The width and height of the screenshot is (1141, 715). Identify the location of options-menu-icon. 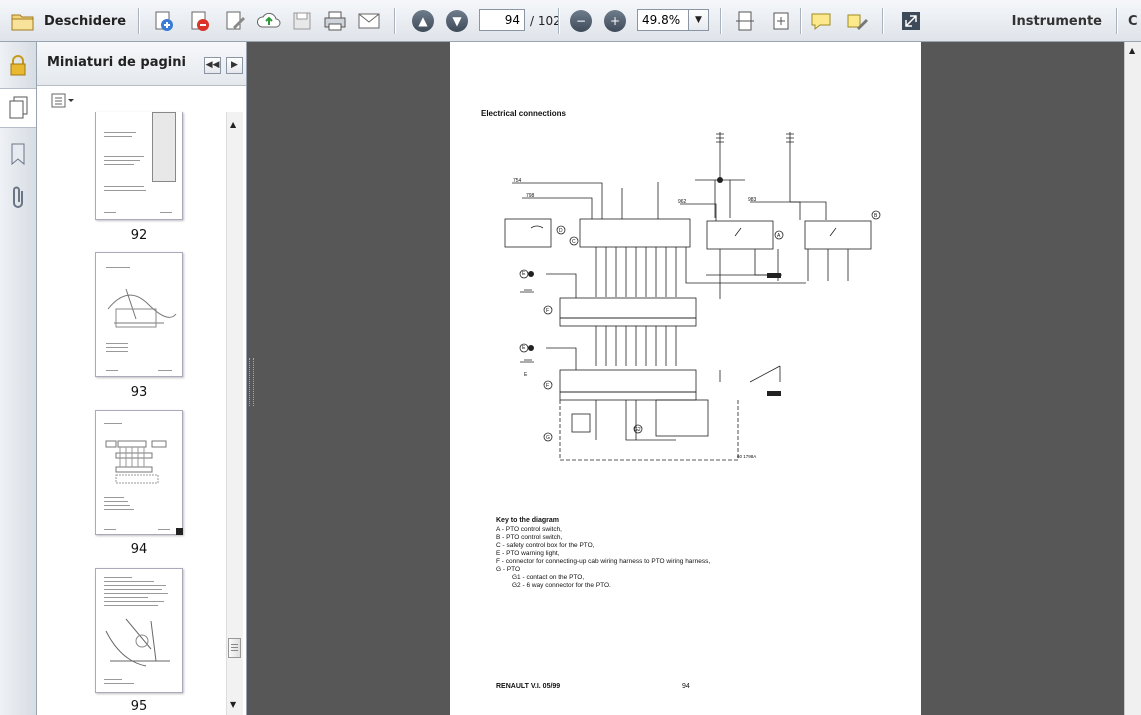
(62, 100).